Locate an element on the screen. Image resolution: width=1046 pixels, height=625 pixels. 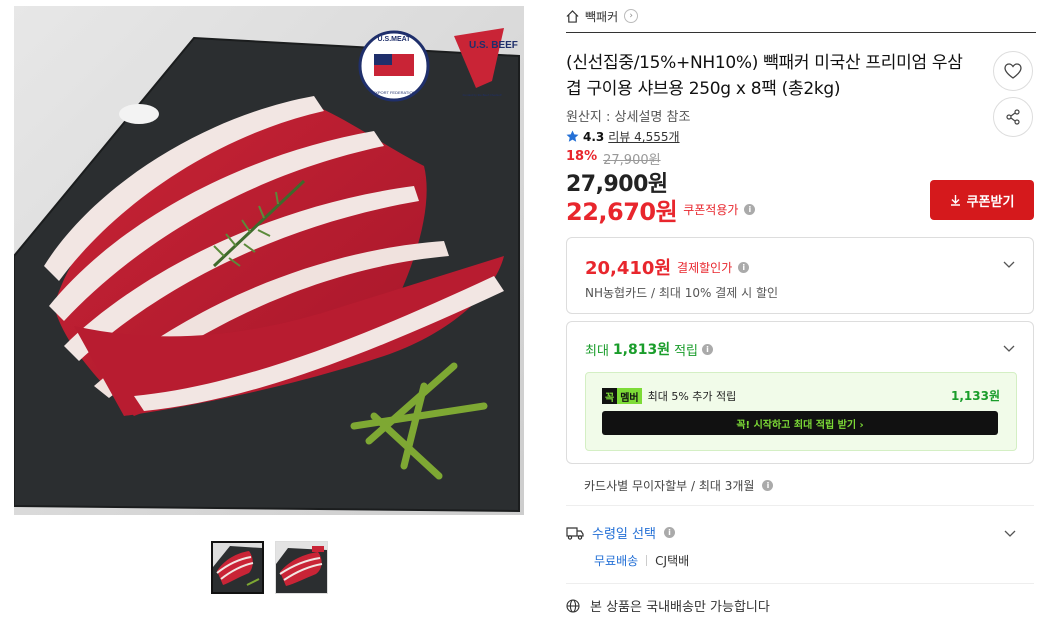
badge-part-a: 꼭 is located at coordinates (610, 395).